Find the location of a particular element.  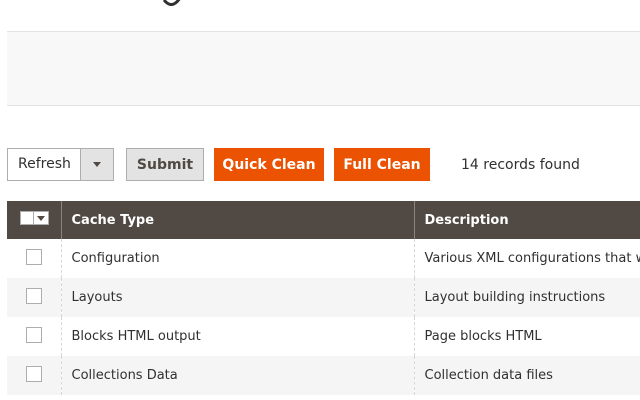

table-row: Blocks HTML output Page blocks HTML is located at coordinates (323, 336).